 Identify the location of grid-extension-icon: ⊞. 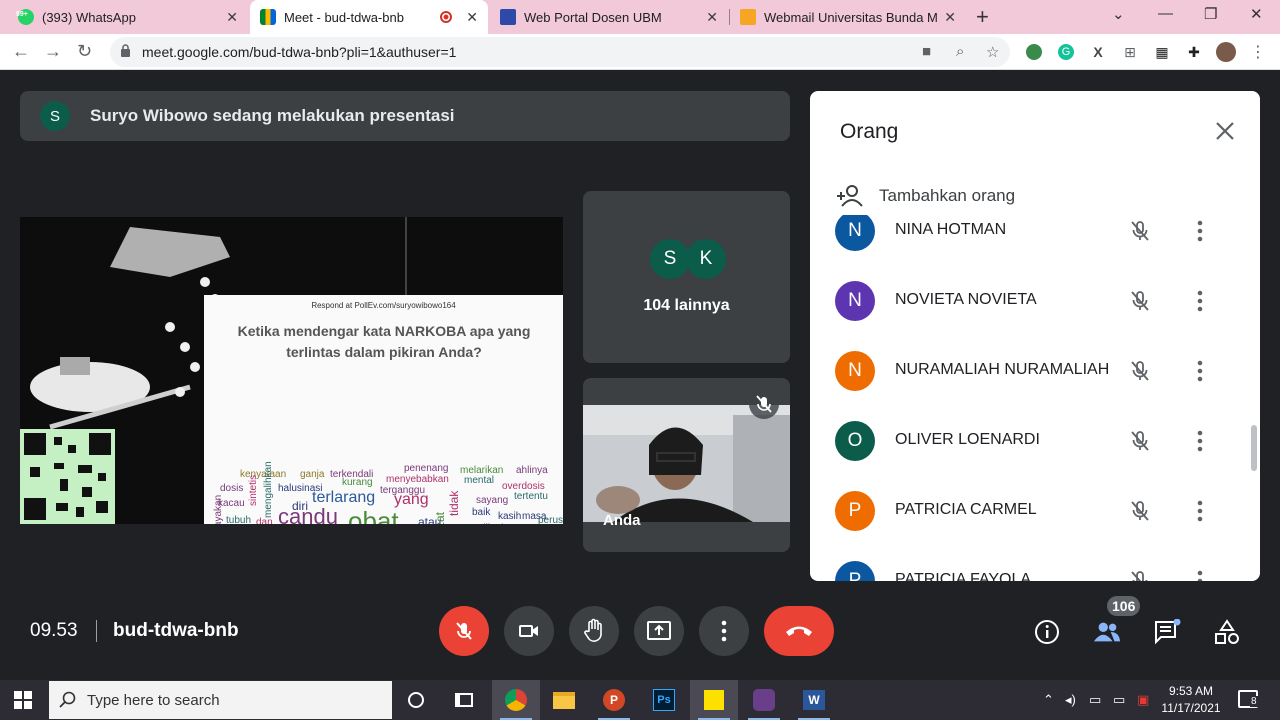
(1130, 52).